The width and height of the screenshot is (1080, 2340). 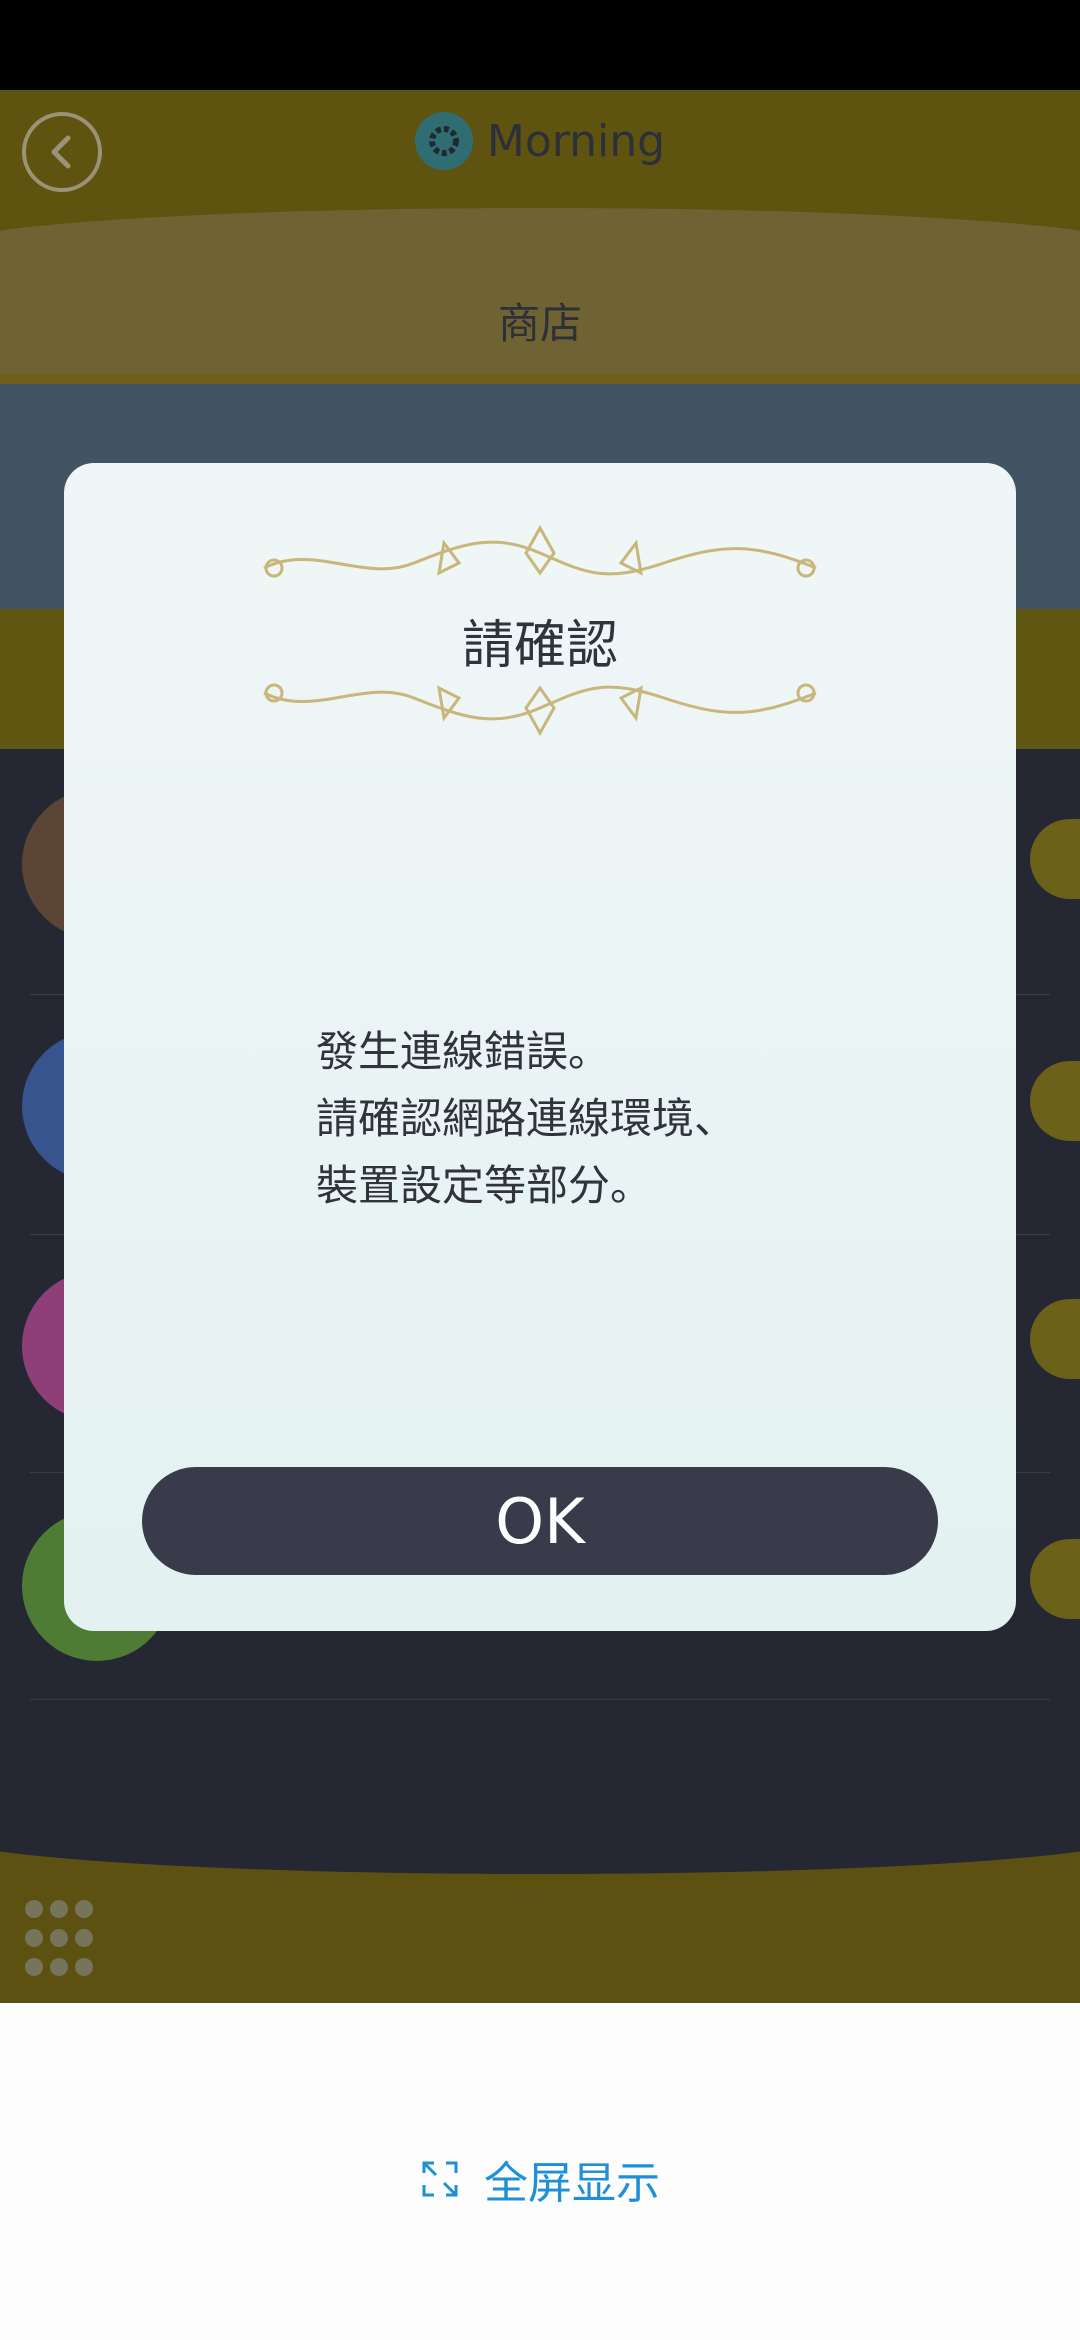 I want to click on grid-menu-icon, so click(x=65, y=1940).